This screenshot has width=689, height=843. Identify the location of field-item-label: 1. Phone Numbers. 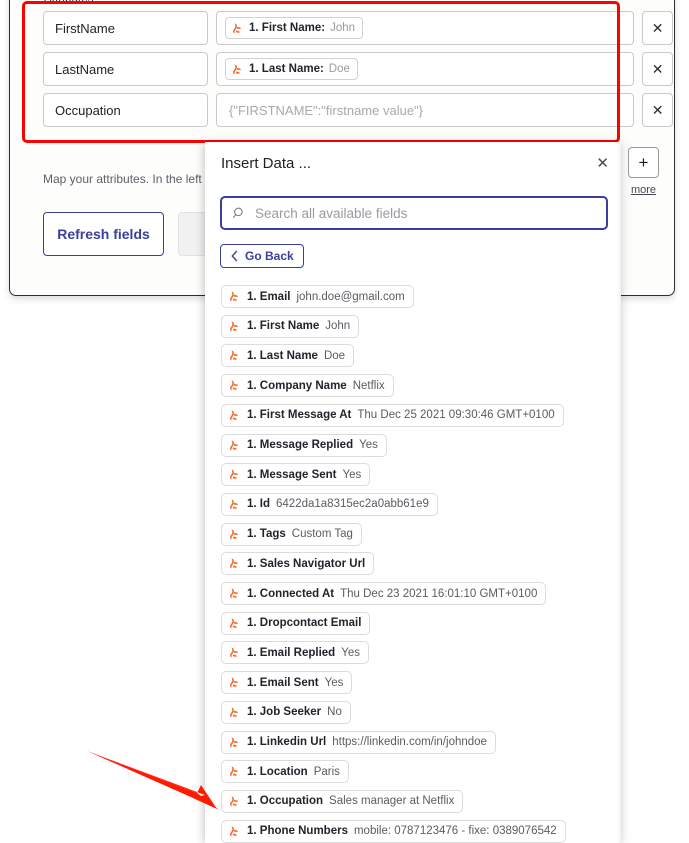
(297, 831).